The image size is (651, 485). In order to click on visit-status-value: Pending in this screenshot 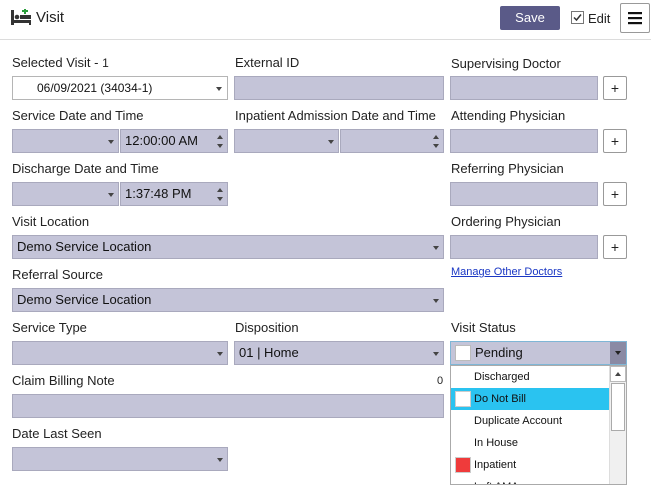, I will do `click(499, 352)`.